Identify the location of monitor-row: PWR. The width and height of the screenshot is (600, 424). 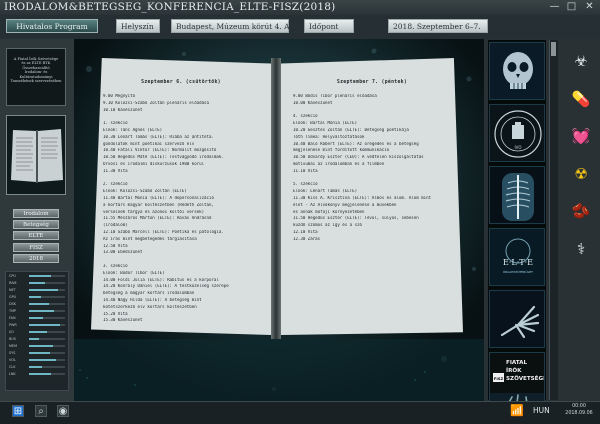
(37, 325).